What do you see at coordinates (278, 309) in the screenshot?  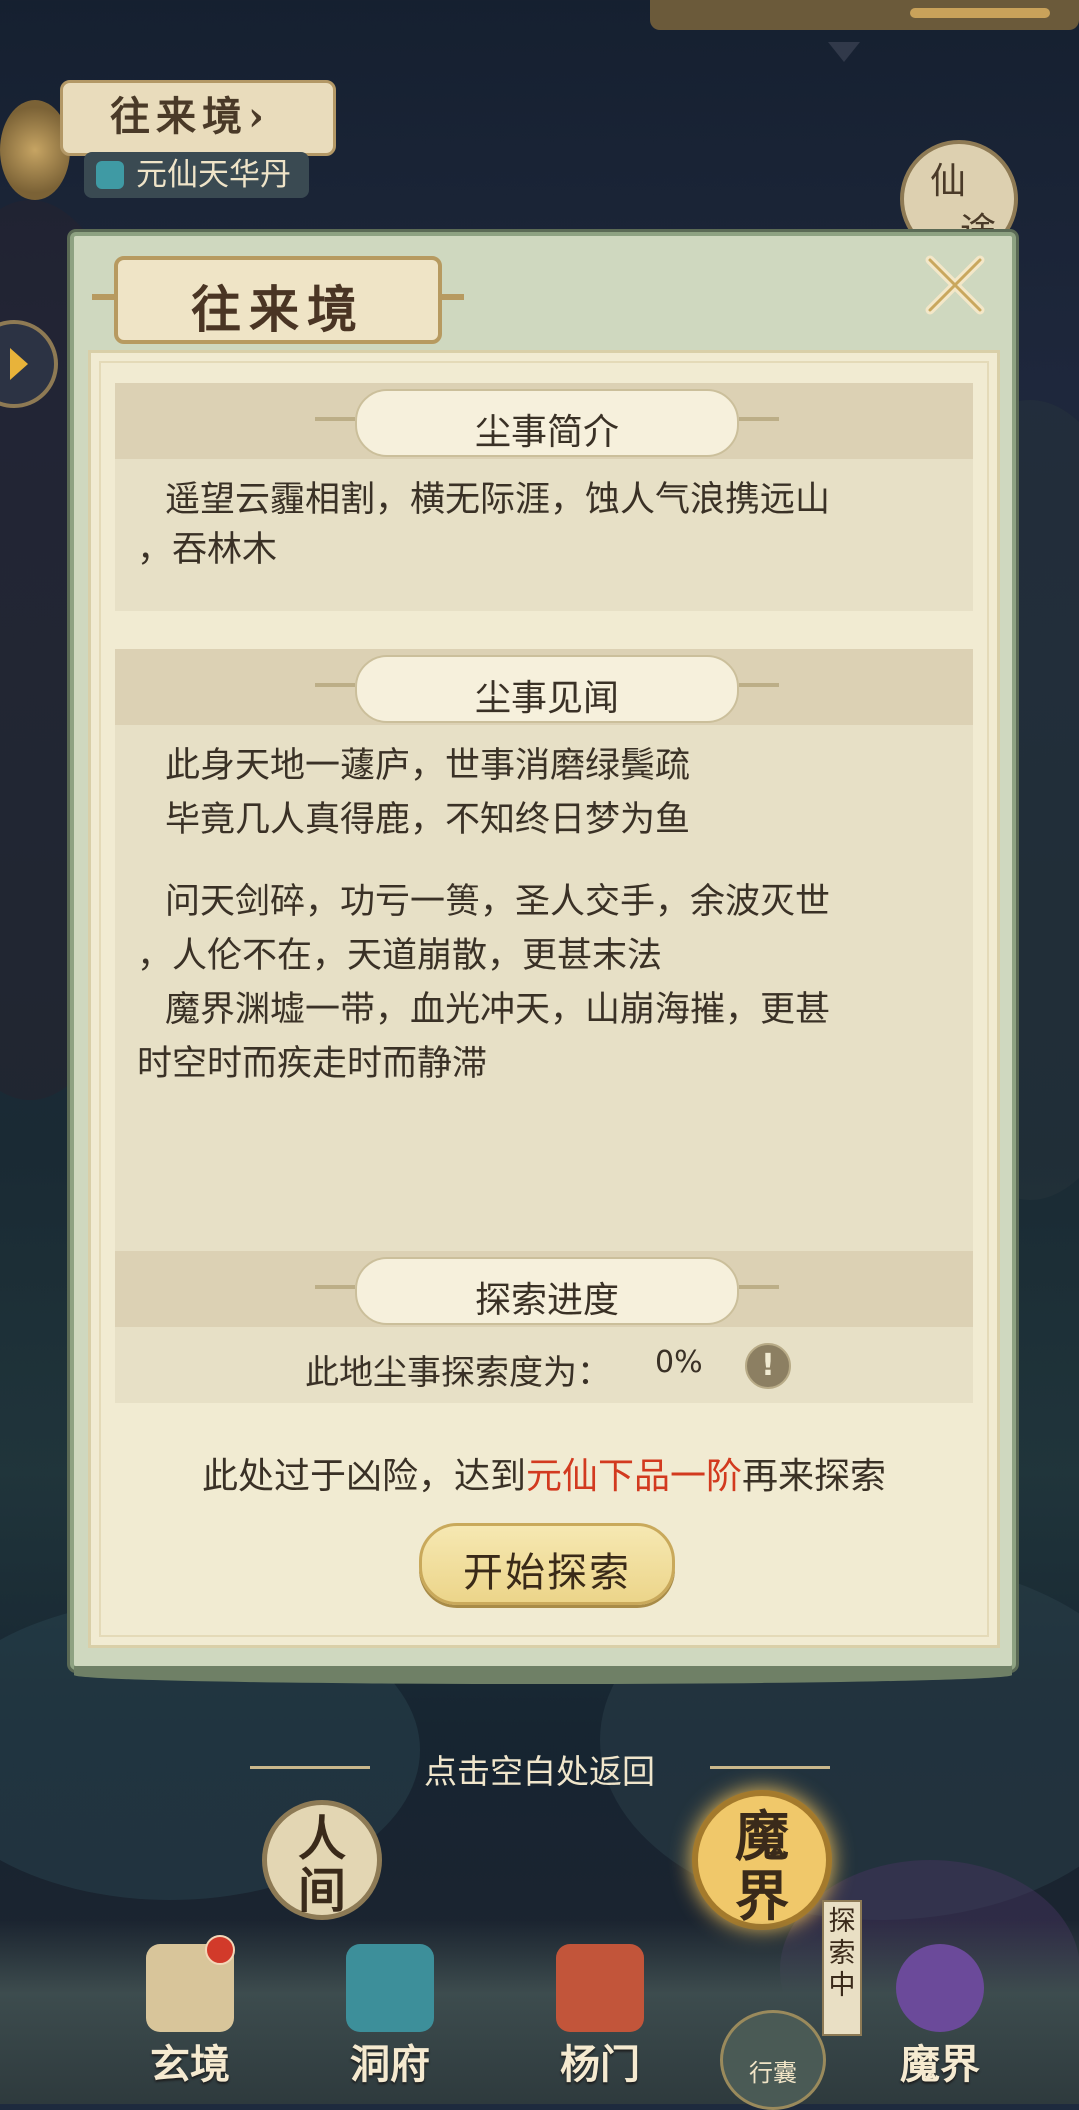 I see `dialog-title: 往来境` at bounding box center [278, 309].